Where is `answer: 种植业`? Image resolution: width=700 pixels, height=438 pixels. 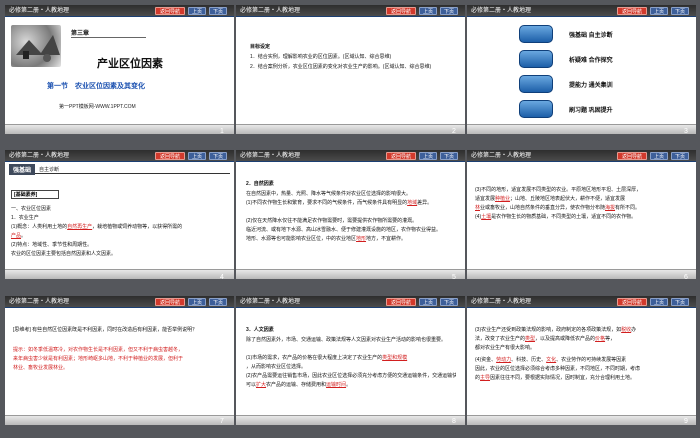 answer: 种植业 is located at coordinates (503, 199).